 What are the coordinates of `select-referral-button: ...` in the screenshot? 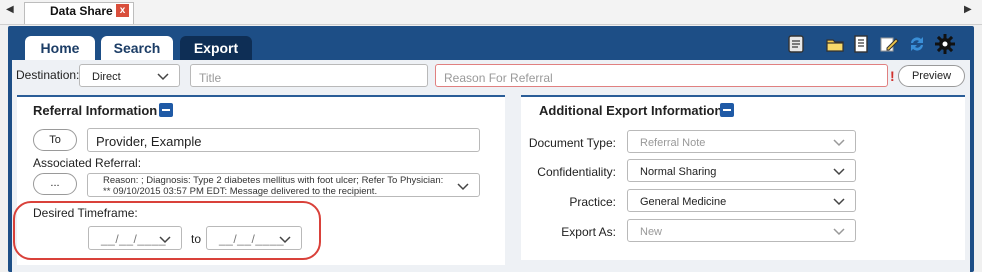 It's located at (55, 184).